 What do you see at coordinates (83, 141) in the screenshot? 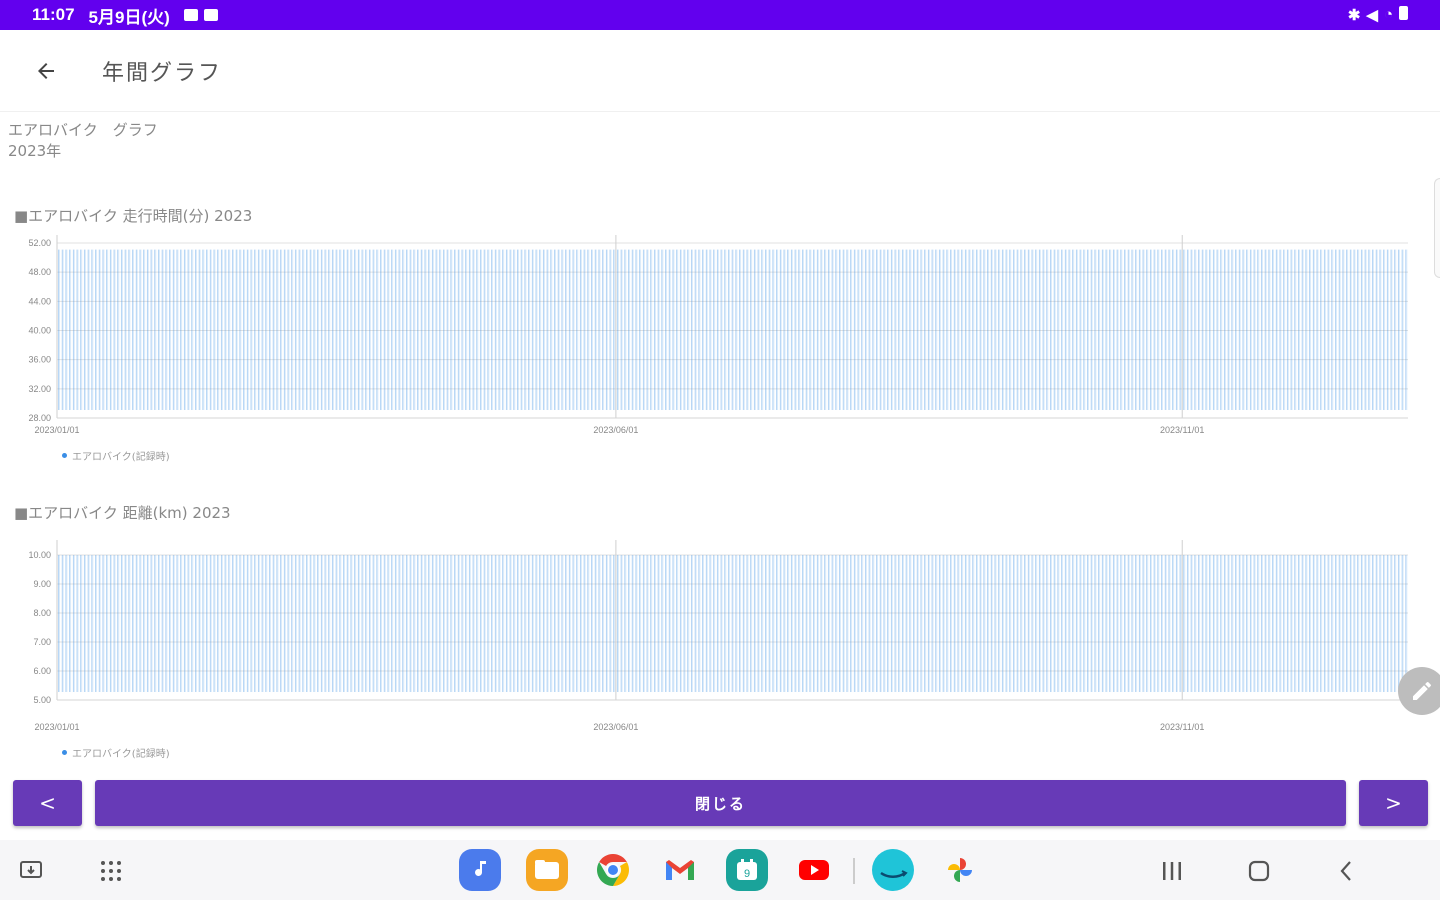
I see `graph-subtitle: エアロバイク グラフ 2023年` at bounding box center [83, 141].